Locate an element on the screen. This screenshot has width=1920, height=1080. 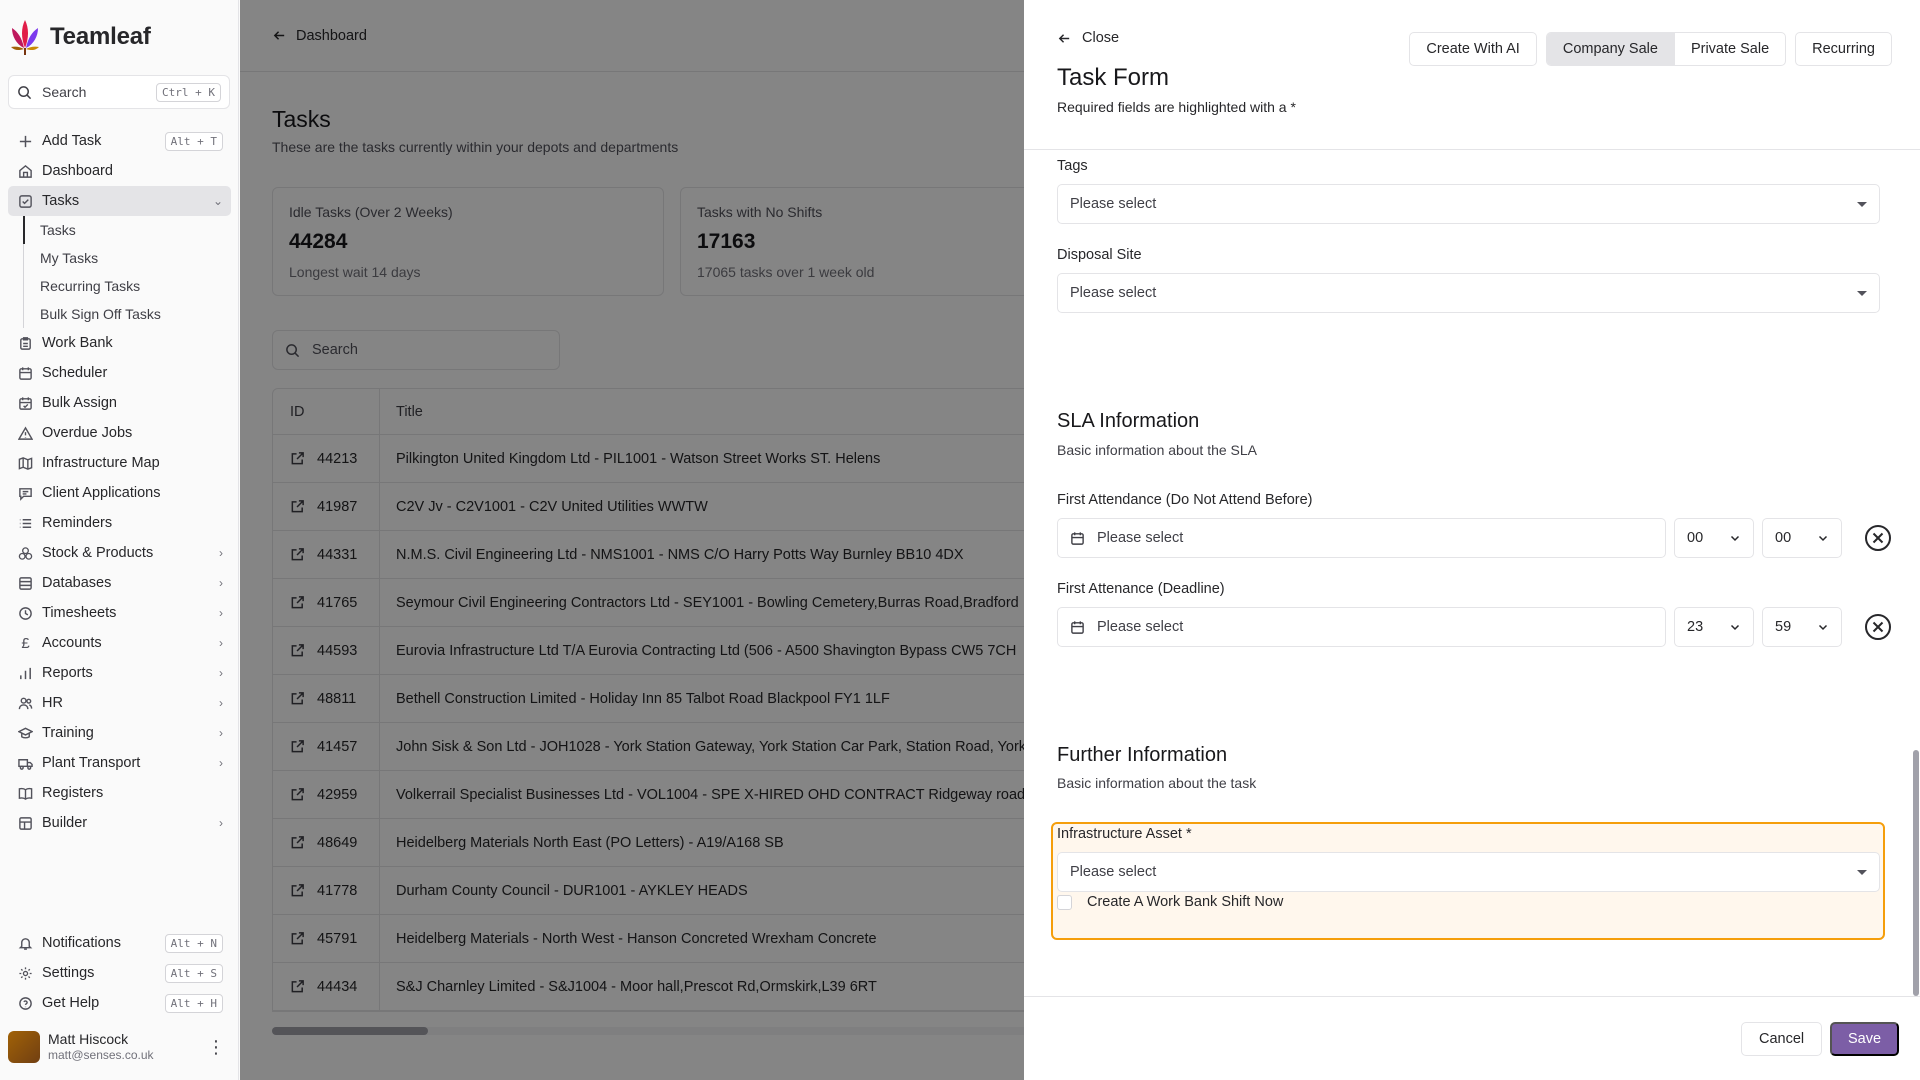
clipboard-icon is located at coordinates (25, 343).